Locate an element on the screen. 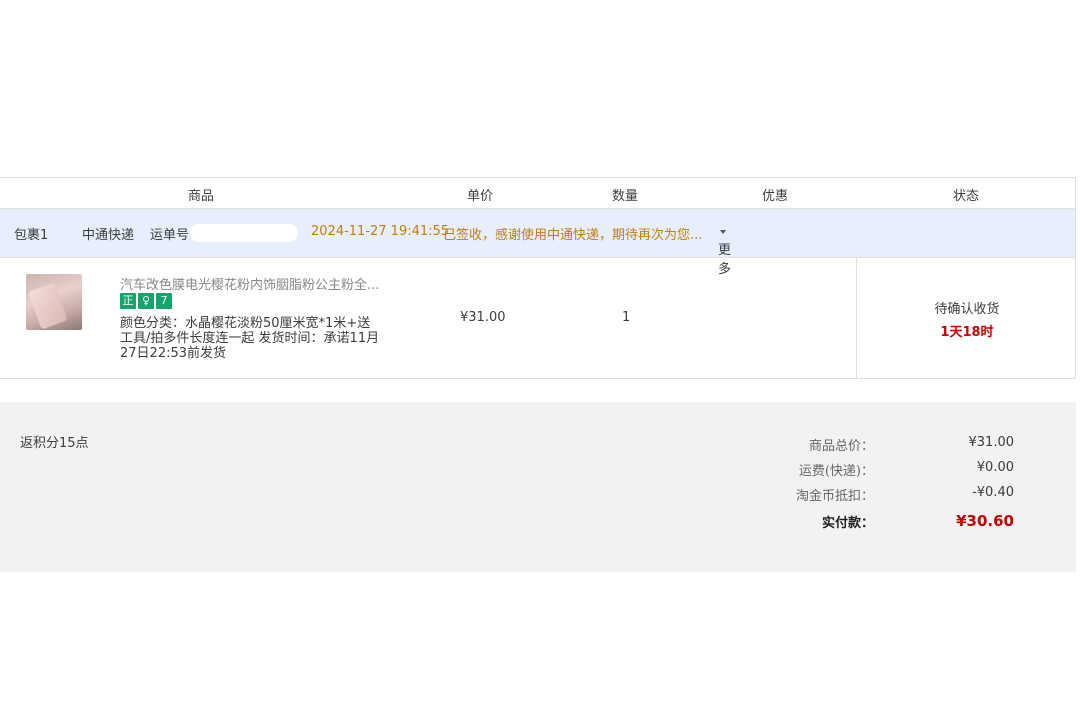  tracking-datetime: 2024-11-27 19:41:55 is located at coordinates (380, 231).